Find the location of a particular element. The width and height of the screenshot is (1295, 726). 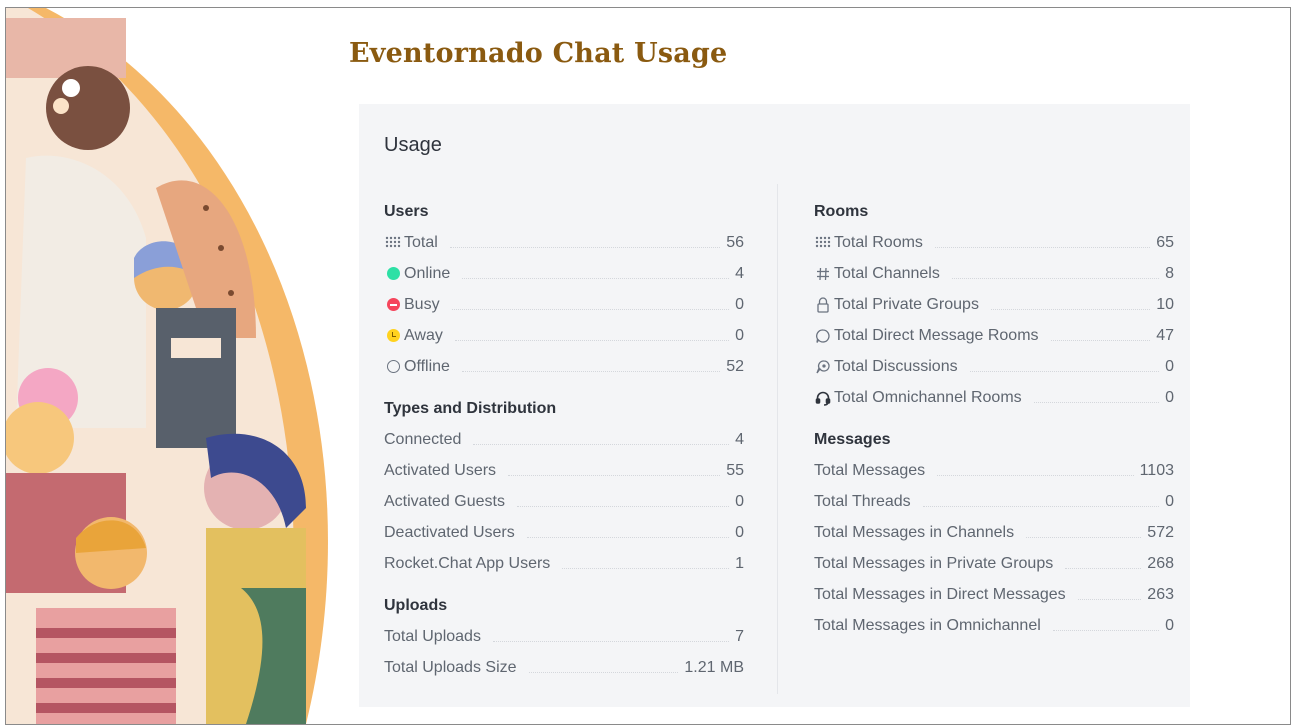

stat-label: Offline is located at coordinates (427, 366).